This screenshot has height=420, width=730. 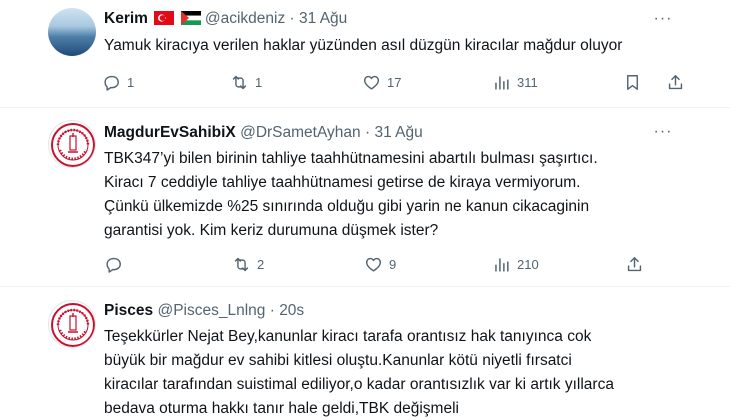 What do you see at coordinates (261, 264) in the screenshot?
I see `retweet-count: 2` at bounding box center [261, 264].